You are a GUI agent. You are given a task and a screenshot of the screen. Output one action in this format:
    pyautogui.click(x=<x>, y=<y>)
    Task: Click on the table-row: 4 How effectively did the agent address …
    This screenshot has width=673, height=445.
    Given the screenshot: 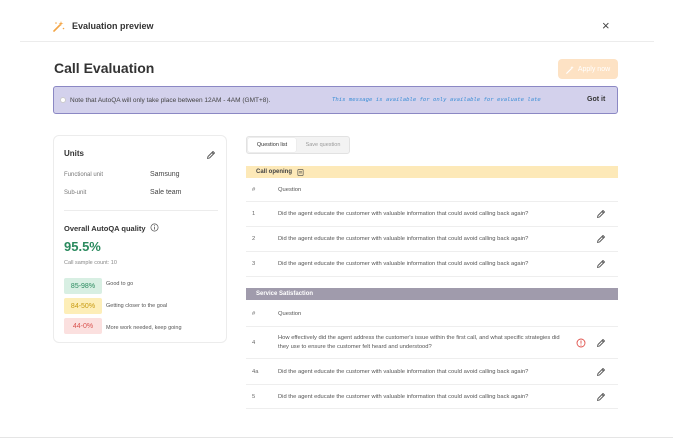 What is the action you would take?
    pyautogui.click(x=432, y=343)
    